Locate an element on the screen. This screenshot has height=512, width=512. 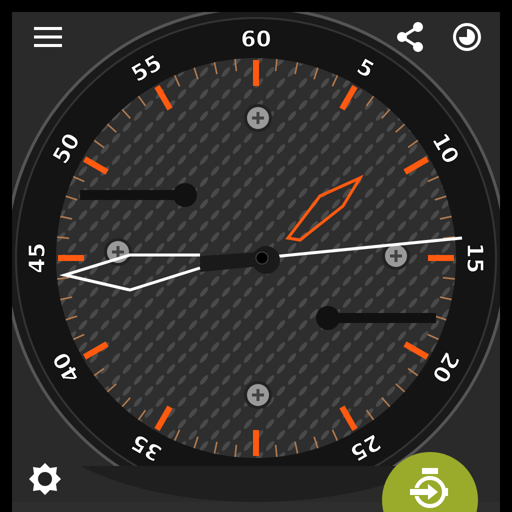
share-icon is located at coordinates (410, 37).